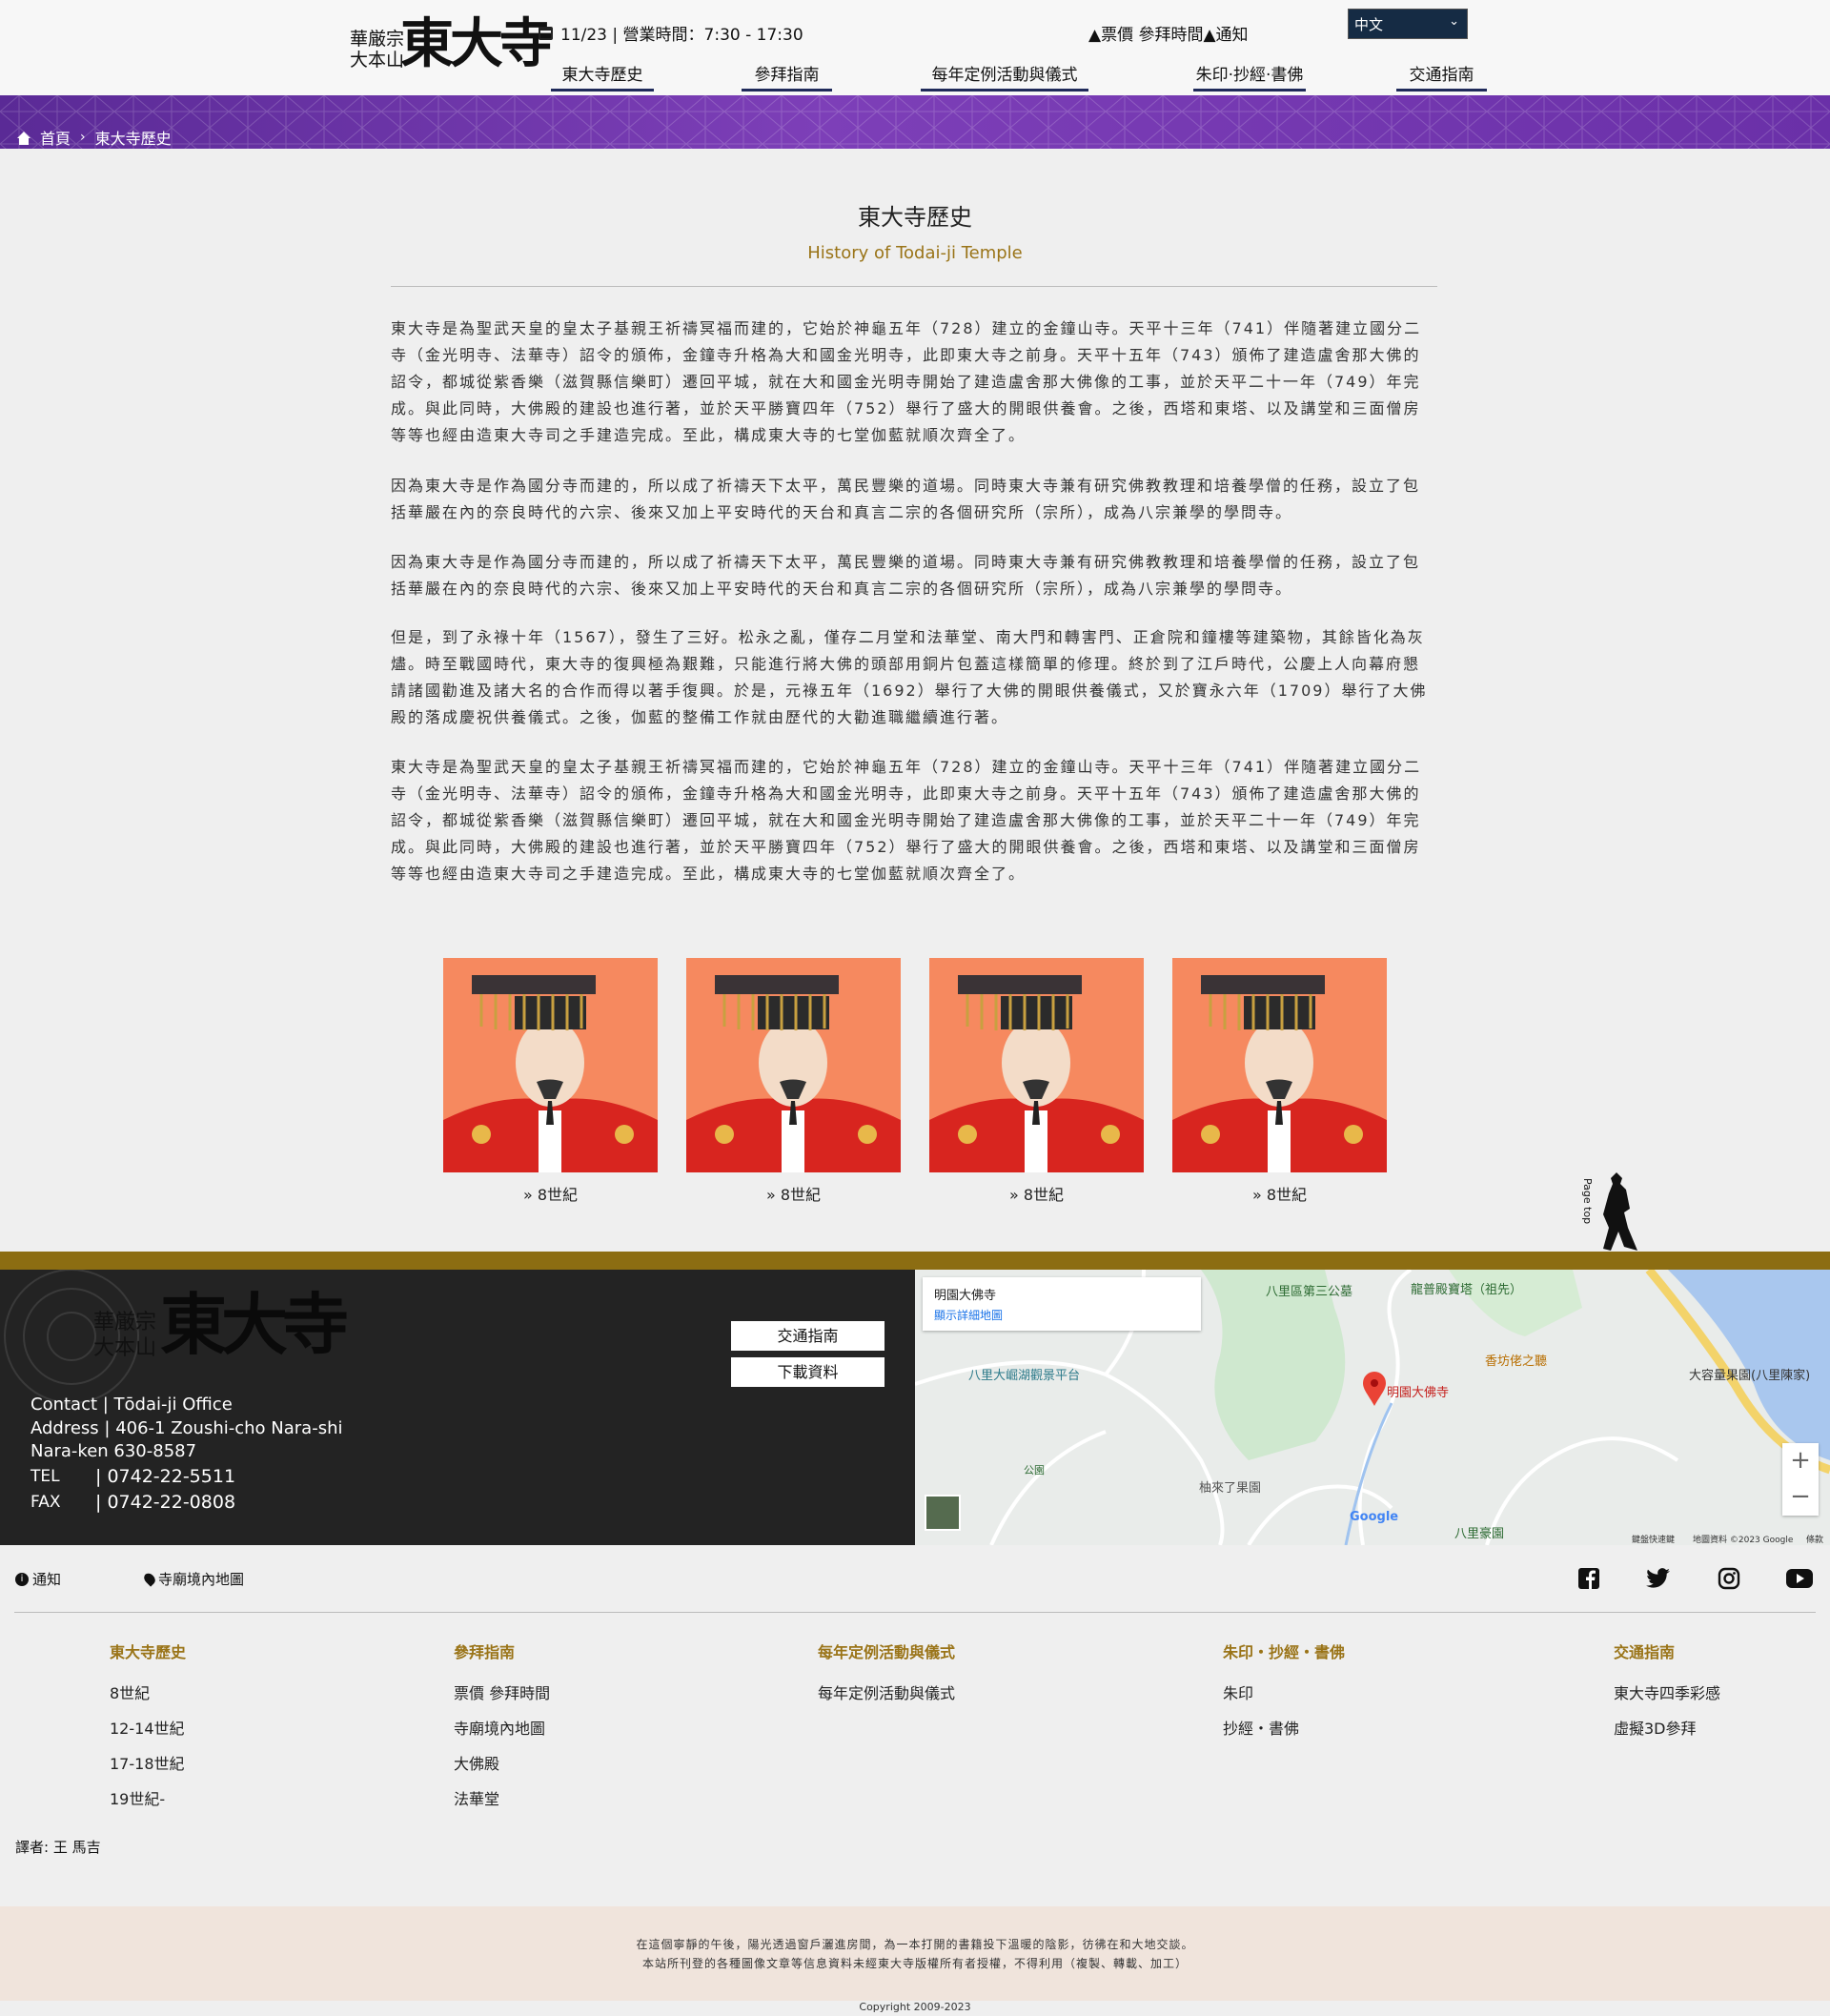 This screenshot has width=1830, height=2016. What do you see at coordinates (1659, 1578) in the screenshot?
I see `twitter-icon` at bounding box center [1659, 1578].